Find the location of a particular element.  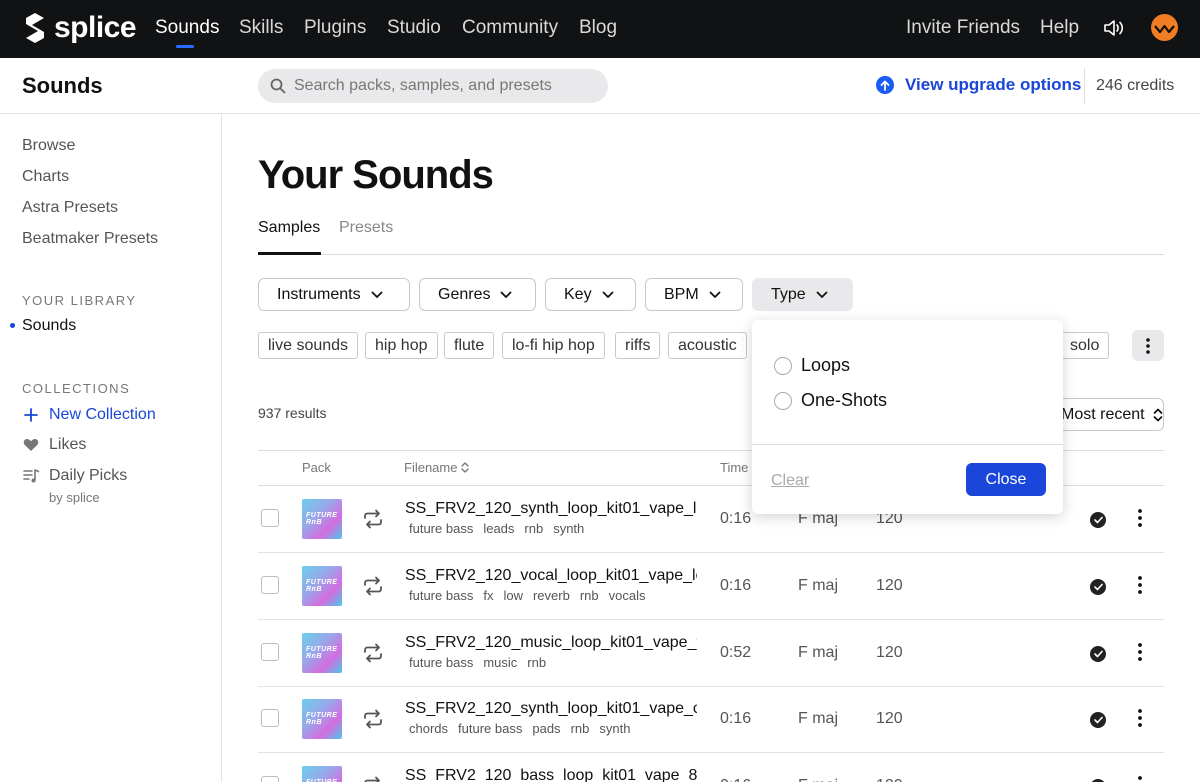

sample-tag: chords is located at coordinates (428, 728).